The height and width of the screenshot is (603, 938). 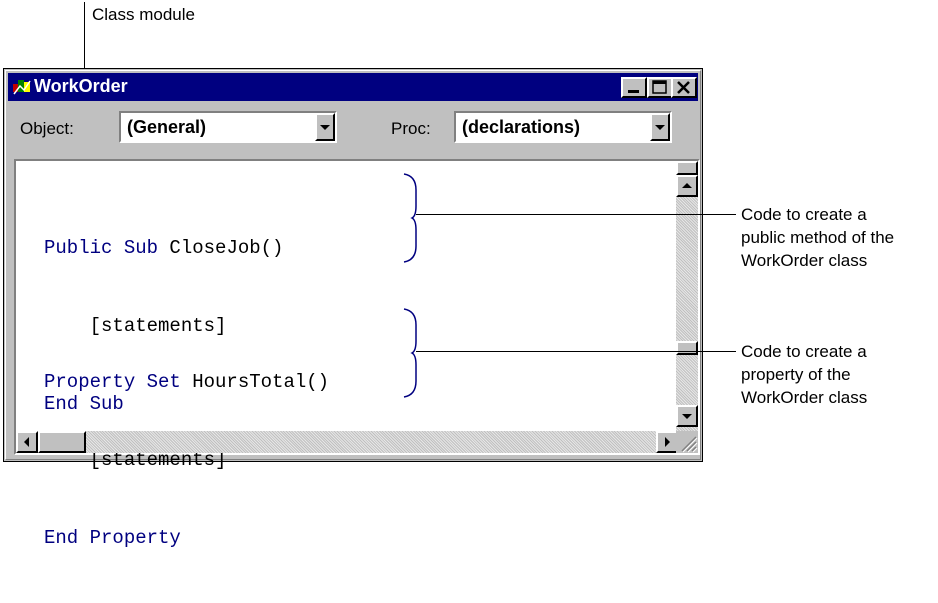 What do you see at coordinates (22, 87) in the screenshot?
I see `vb-class-module-icon` at bounding box center [22, 87].